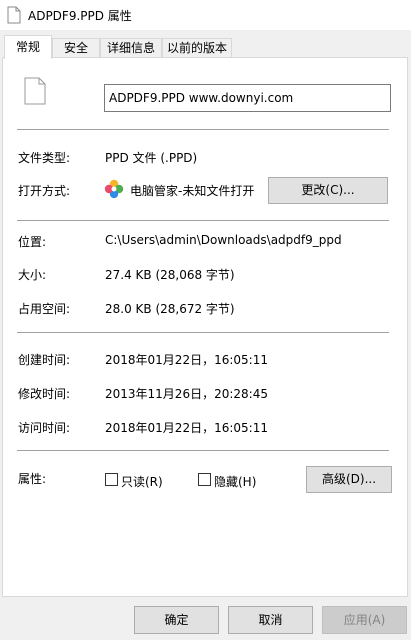 This screenshot has width=411, height=640. I want to click on opens-with-label: 打开方式:, so click(44, 191).